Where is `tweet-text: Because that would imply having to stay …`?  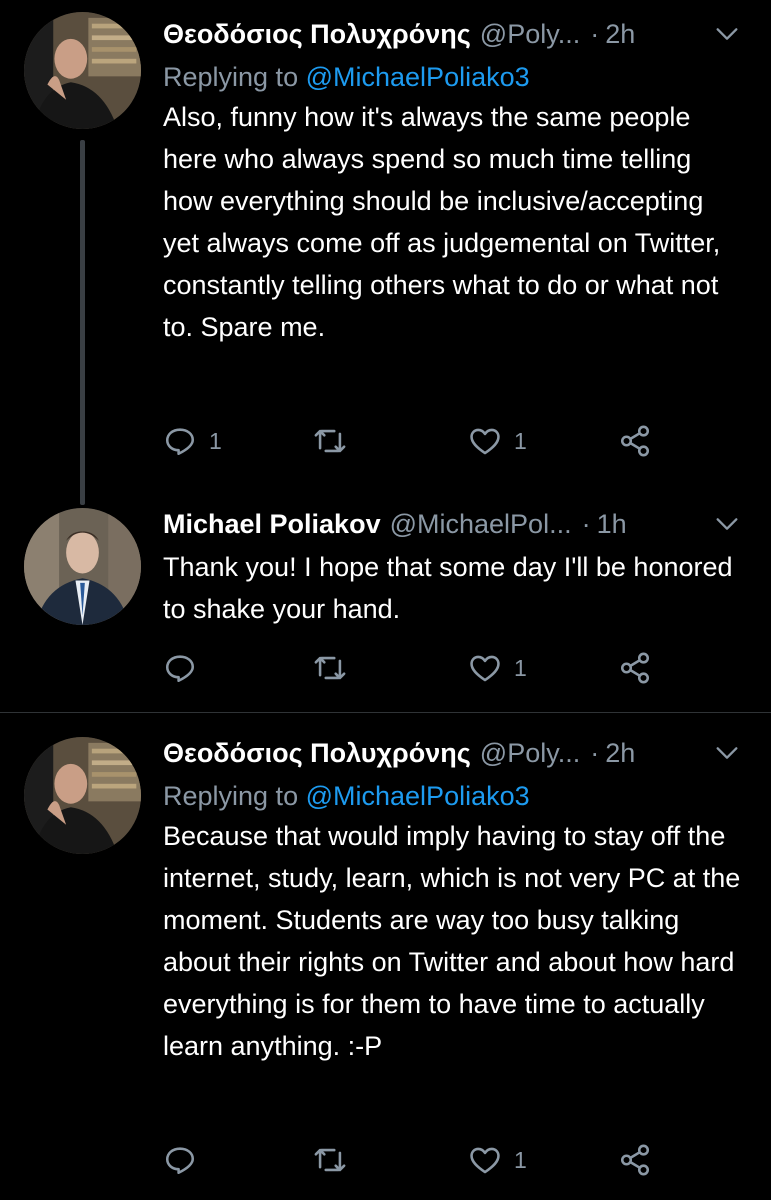
tweet-text: Because that would imply having to stay … is located at coordinates (452, 941).